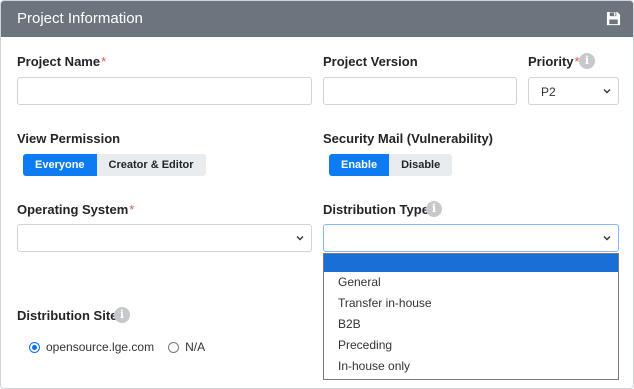 Image resolution: width=634 pixels, height=389 pixels. Describe the element at coordinates (420, 91) in the screenshot. I see `project-version-input` at that location.